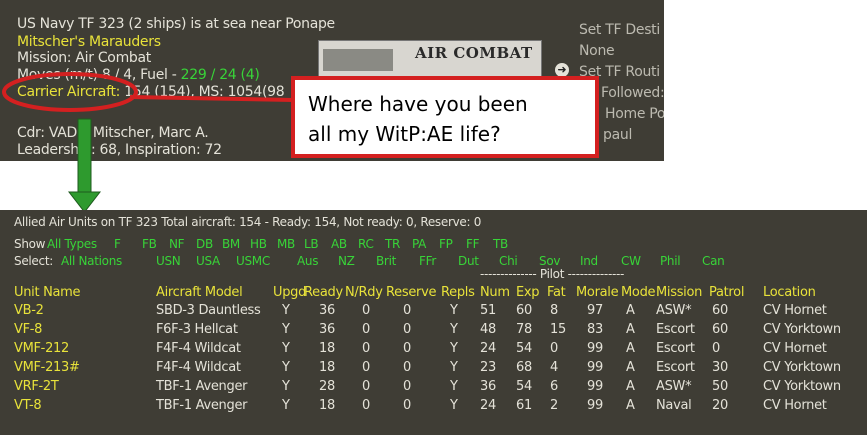 The width and height of the screenshot is (867, 435). I want to click on cell-pilot-num: 24, so click(488, 405).